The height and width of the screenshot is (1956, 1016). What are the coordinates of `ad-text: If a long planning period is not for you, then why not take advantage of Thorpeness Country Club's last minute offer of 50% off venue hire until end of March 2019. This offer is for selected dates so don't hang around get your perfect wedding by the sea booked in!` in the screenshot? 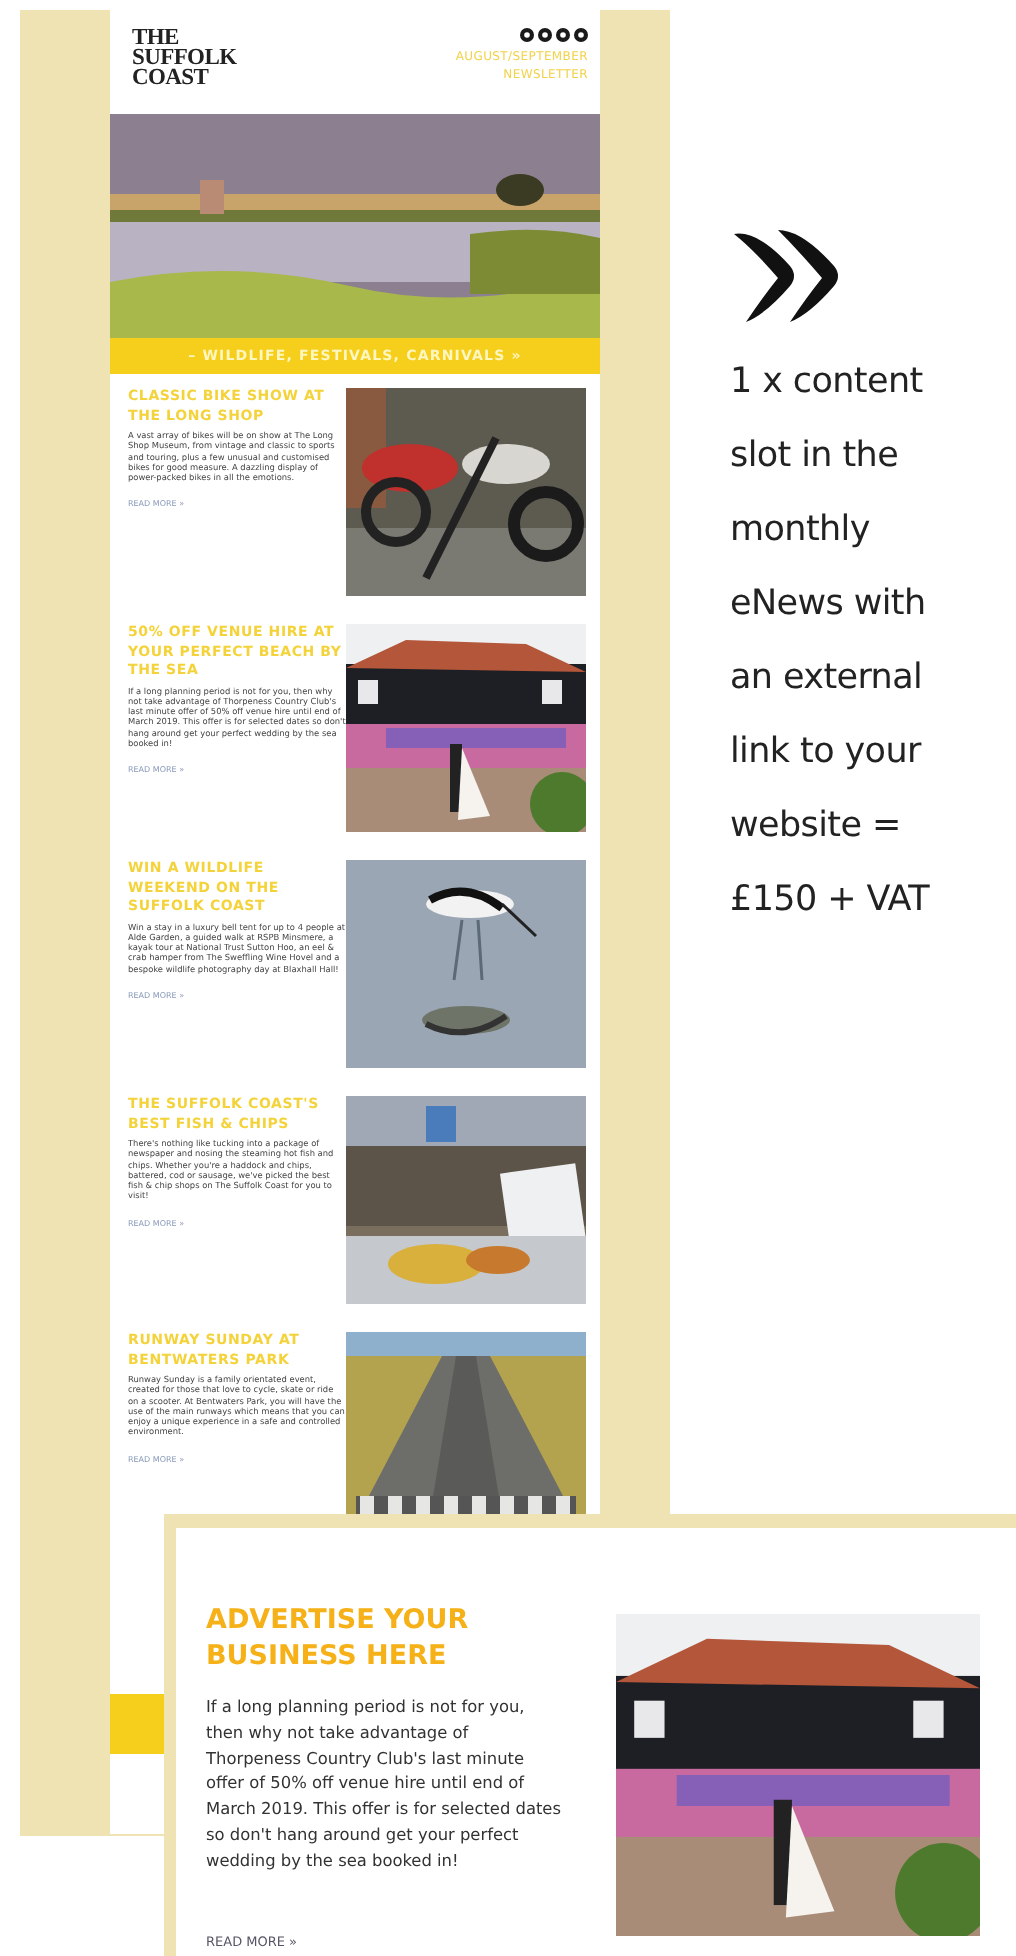 It's located at (384, 1784).